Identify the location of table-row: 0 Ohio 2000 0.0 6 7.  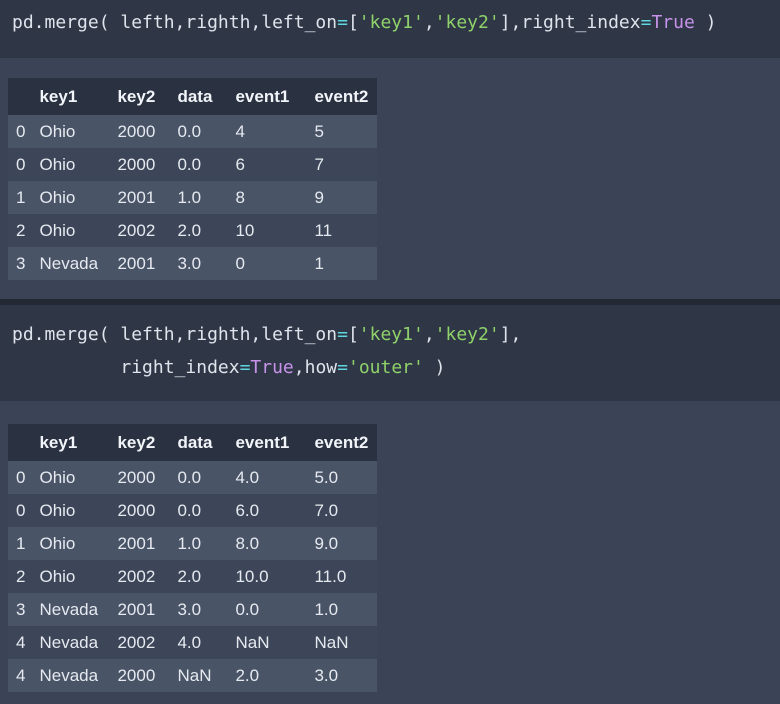
(193, 164).